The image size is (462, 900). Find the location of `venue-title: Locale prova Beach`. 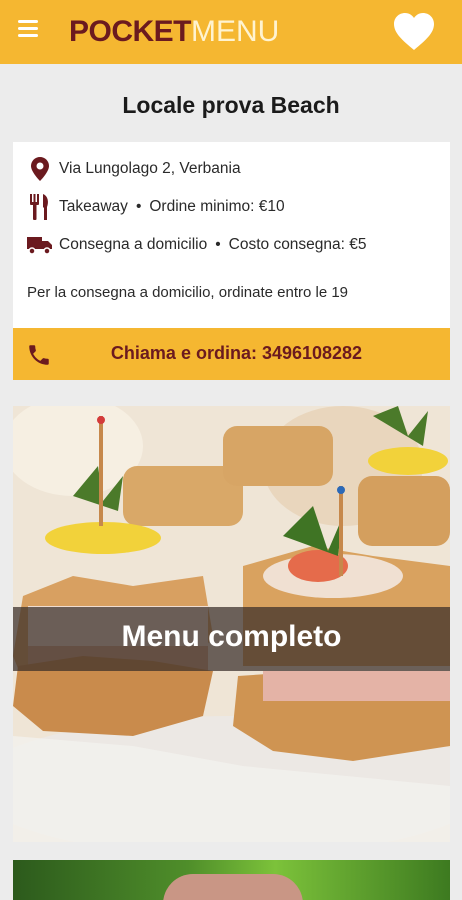

venue-title: Locale prova Beach is located at coordinates (231, 105).